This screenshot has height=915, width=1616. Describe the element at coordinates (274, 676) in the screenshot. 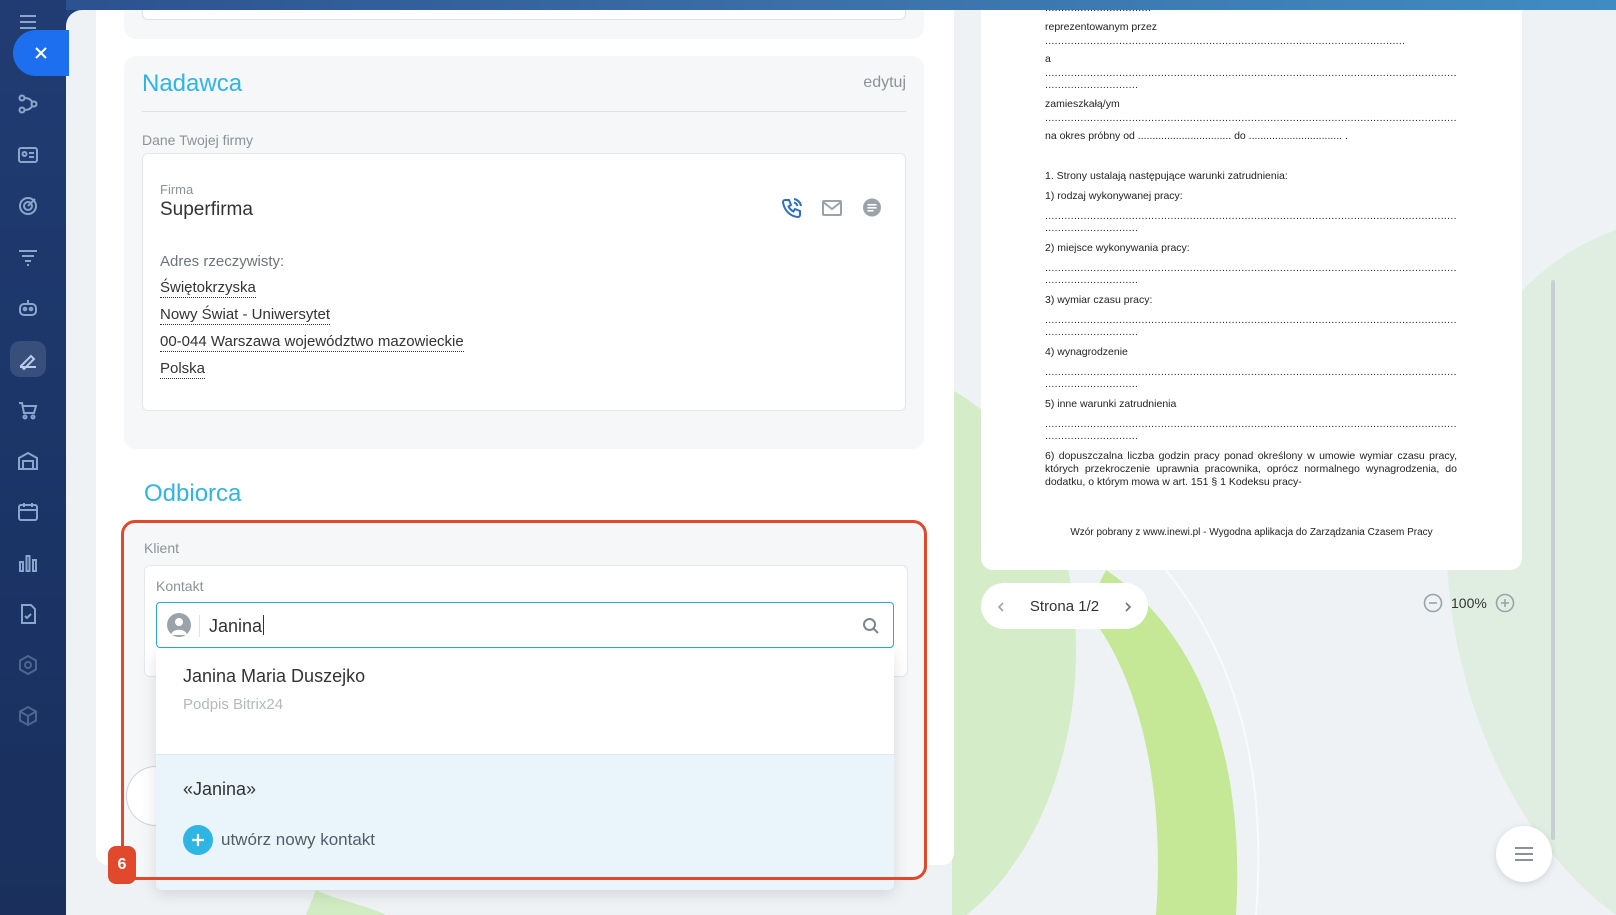

I see `result-name: Janina Maria Duszejko` at that location.